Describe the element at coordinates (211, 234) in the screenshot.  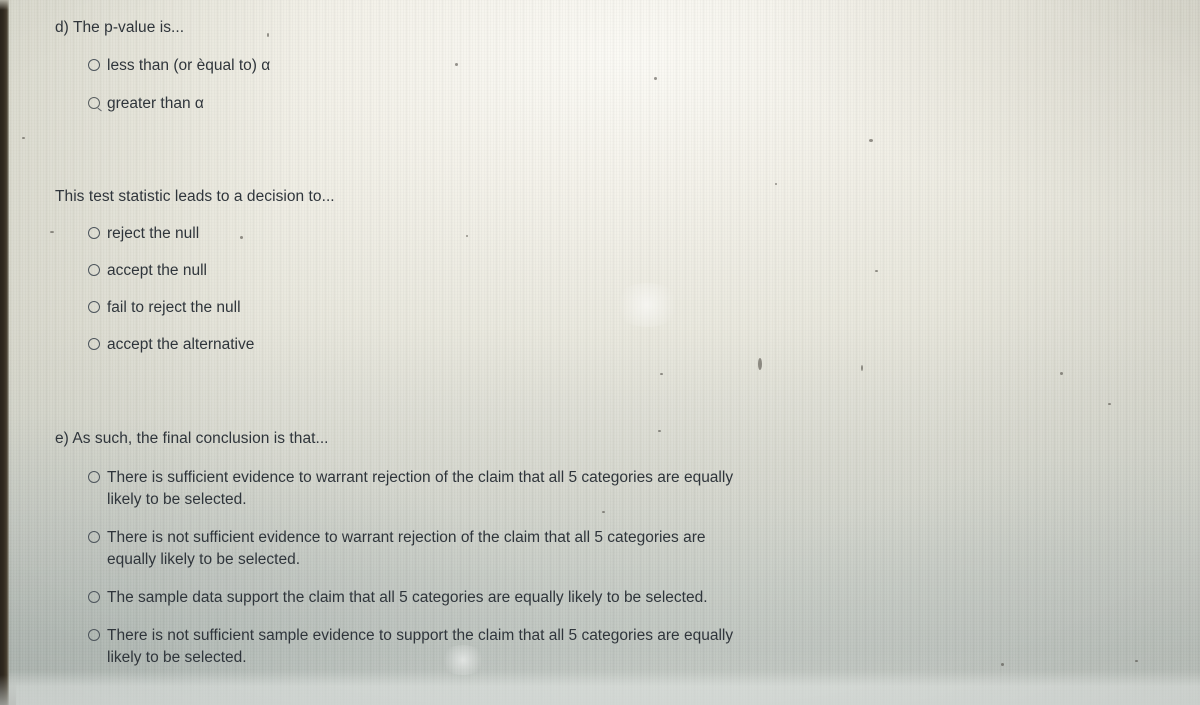
I see `option-decision-reject-null: reject the null` at that location.